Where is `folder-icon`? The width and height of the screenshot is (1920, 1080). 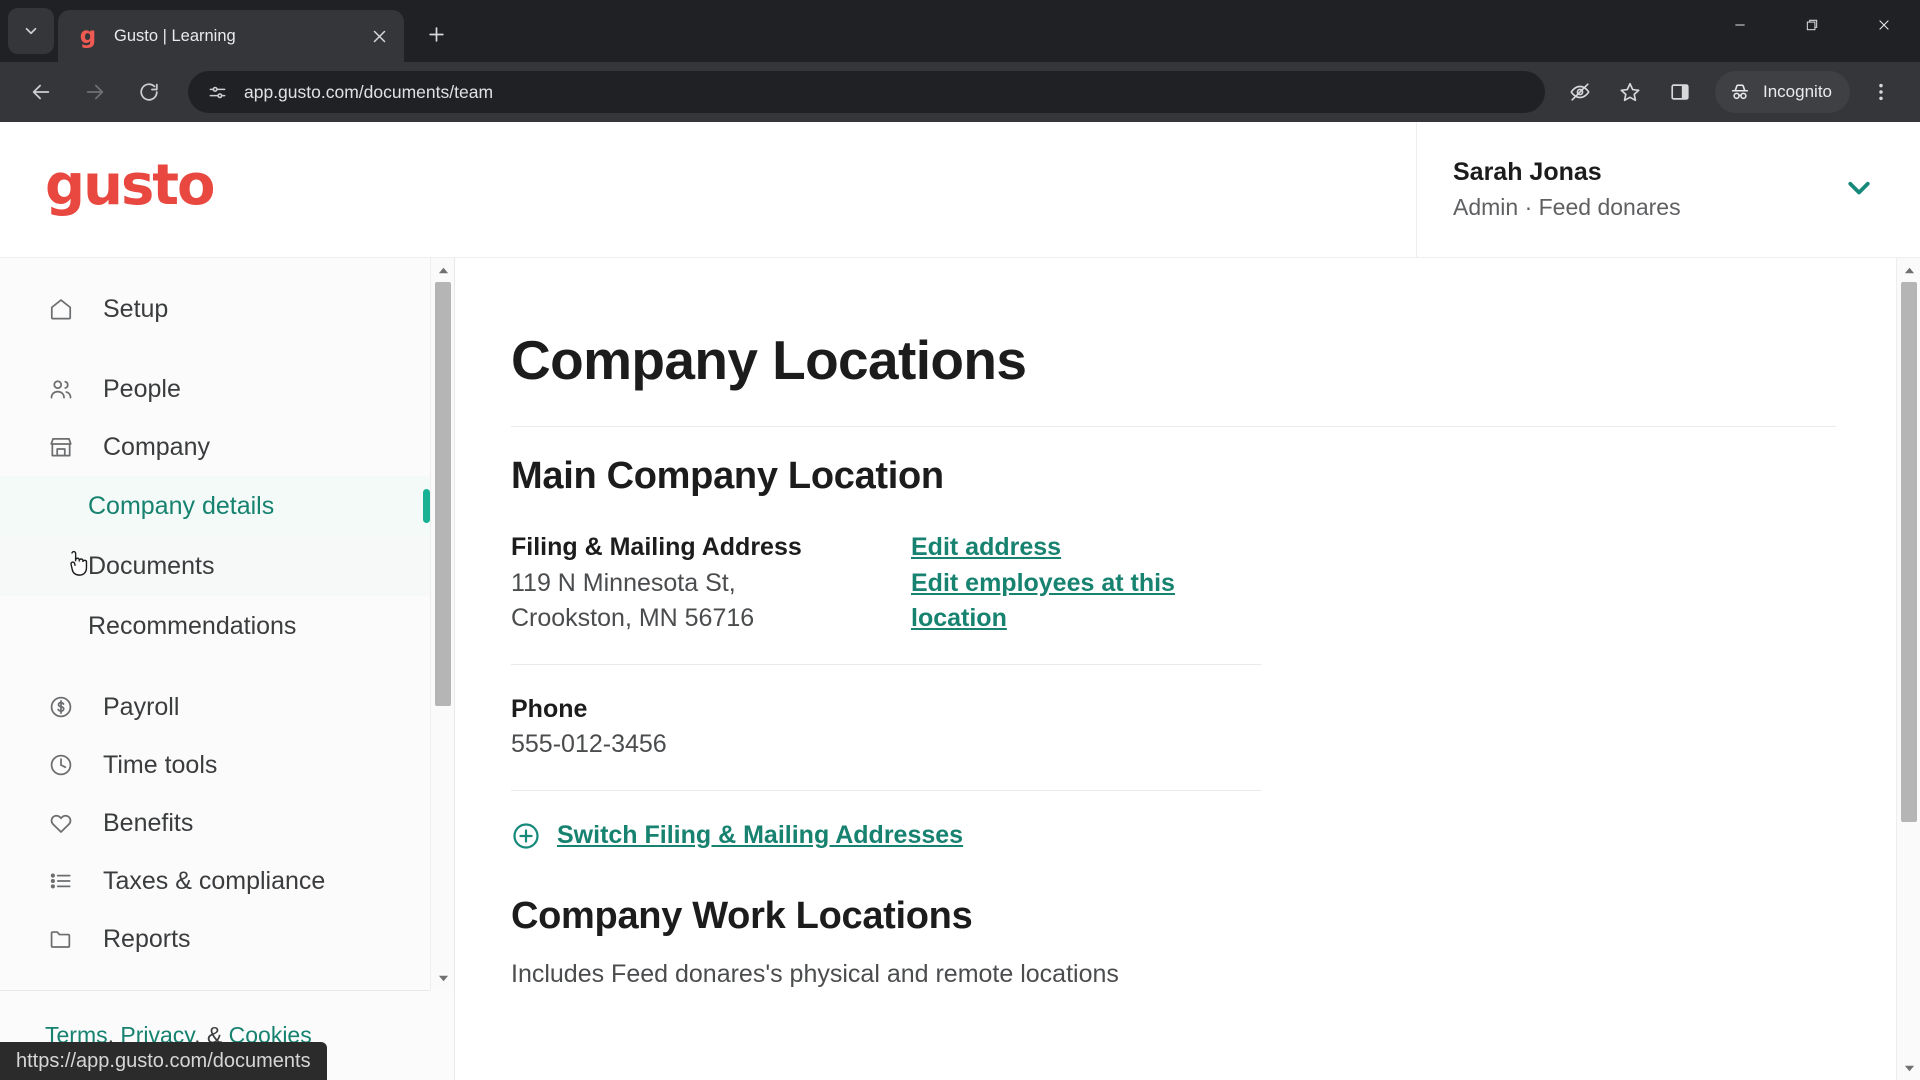 folder-icon is located at coordinates (61, 939).